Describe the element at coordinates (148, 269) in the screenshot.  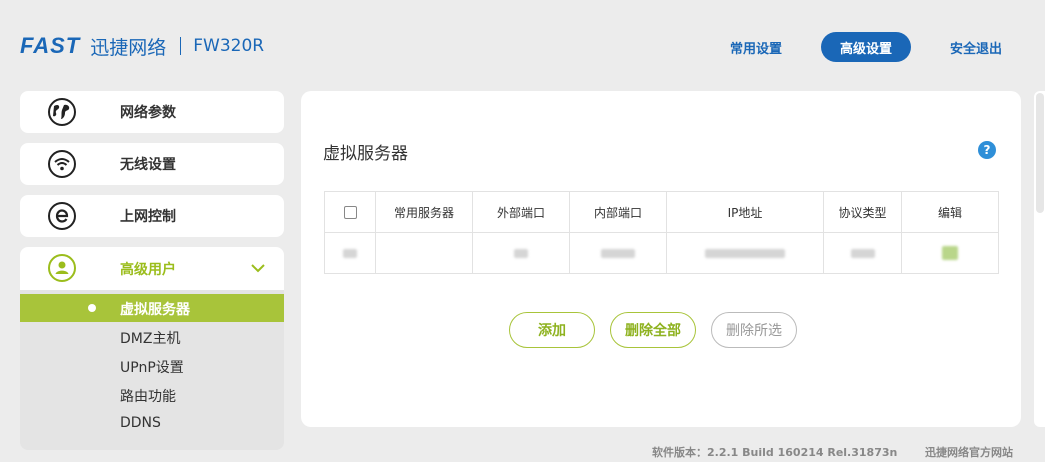
I see `sidebar-item-label: 高级用户` at that location.